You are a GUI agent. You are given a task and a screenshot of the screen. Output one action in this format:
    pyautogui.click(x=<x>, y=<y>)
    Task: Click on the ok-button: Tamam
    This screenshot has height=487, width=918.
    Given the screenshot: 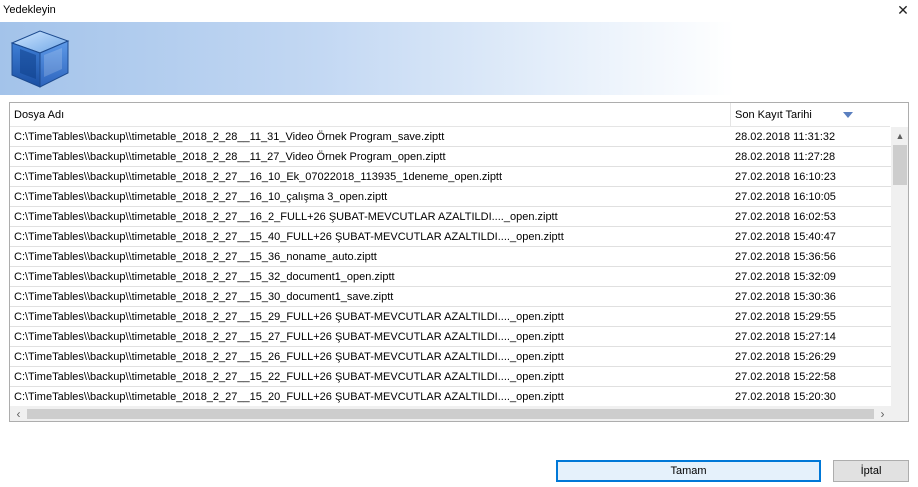 What is the action you would take?
    pyautogui.click(x=688, y=471)
    